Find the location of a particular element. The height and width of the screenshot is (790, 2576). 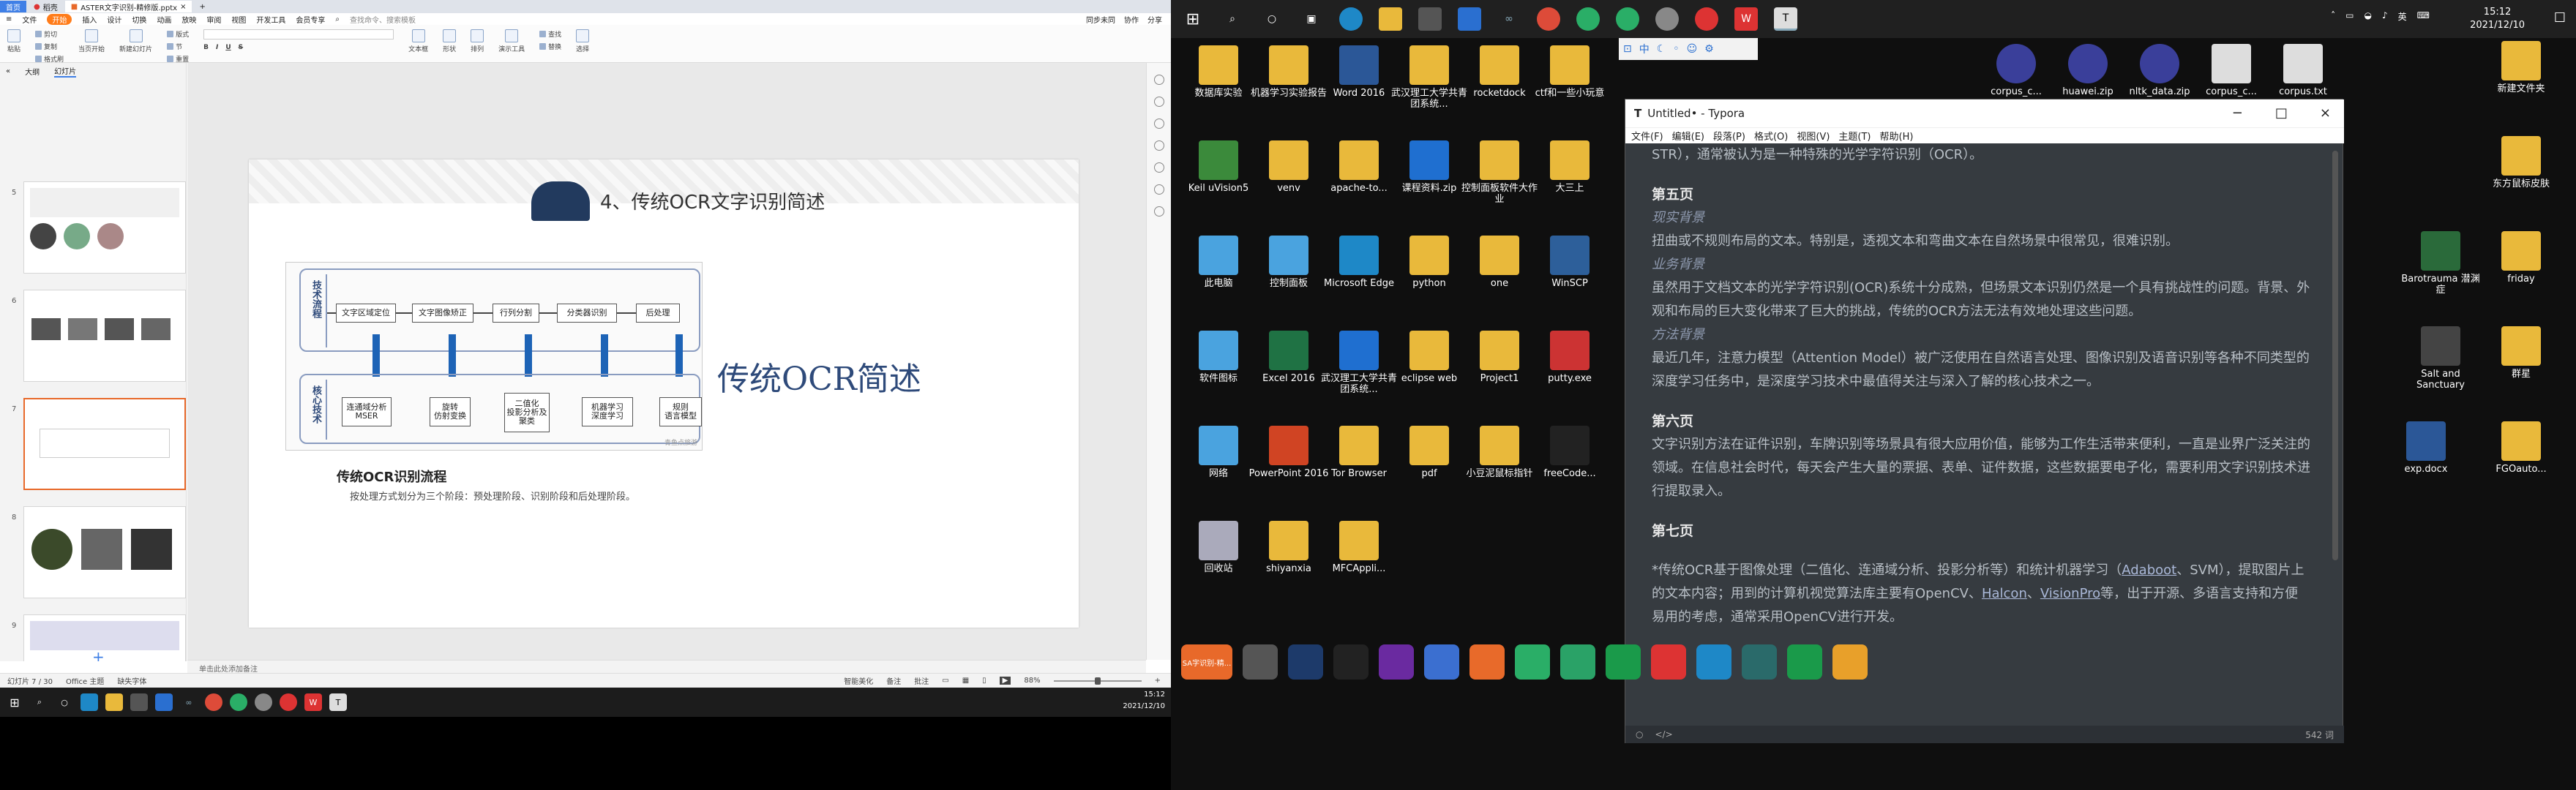

italic-button: I is located at coordinates (217, 47).